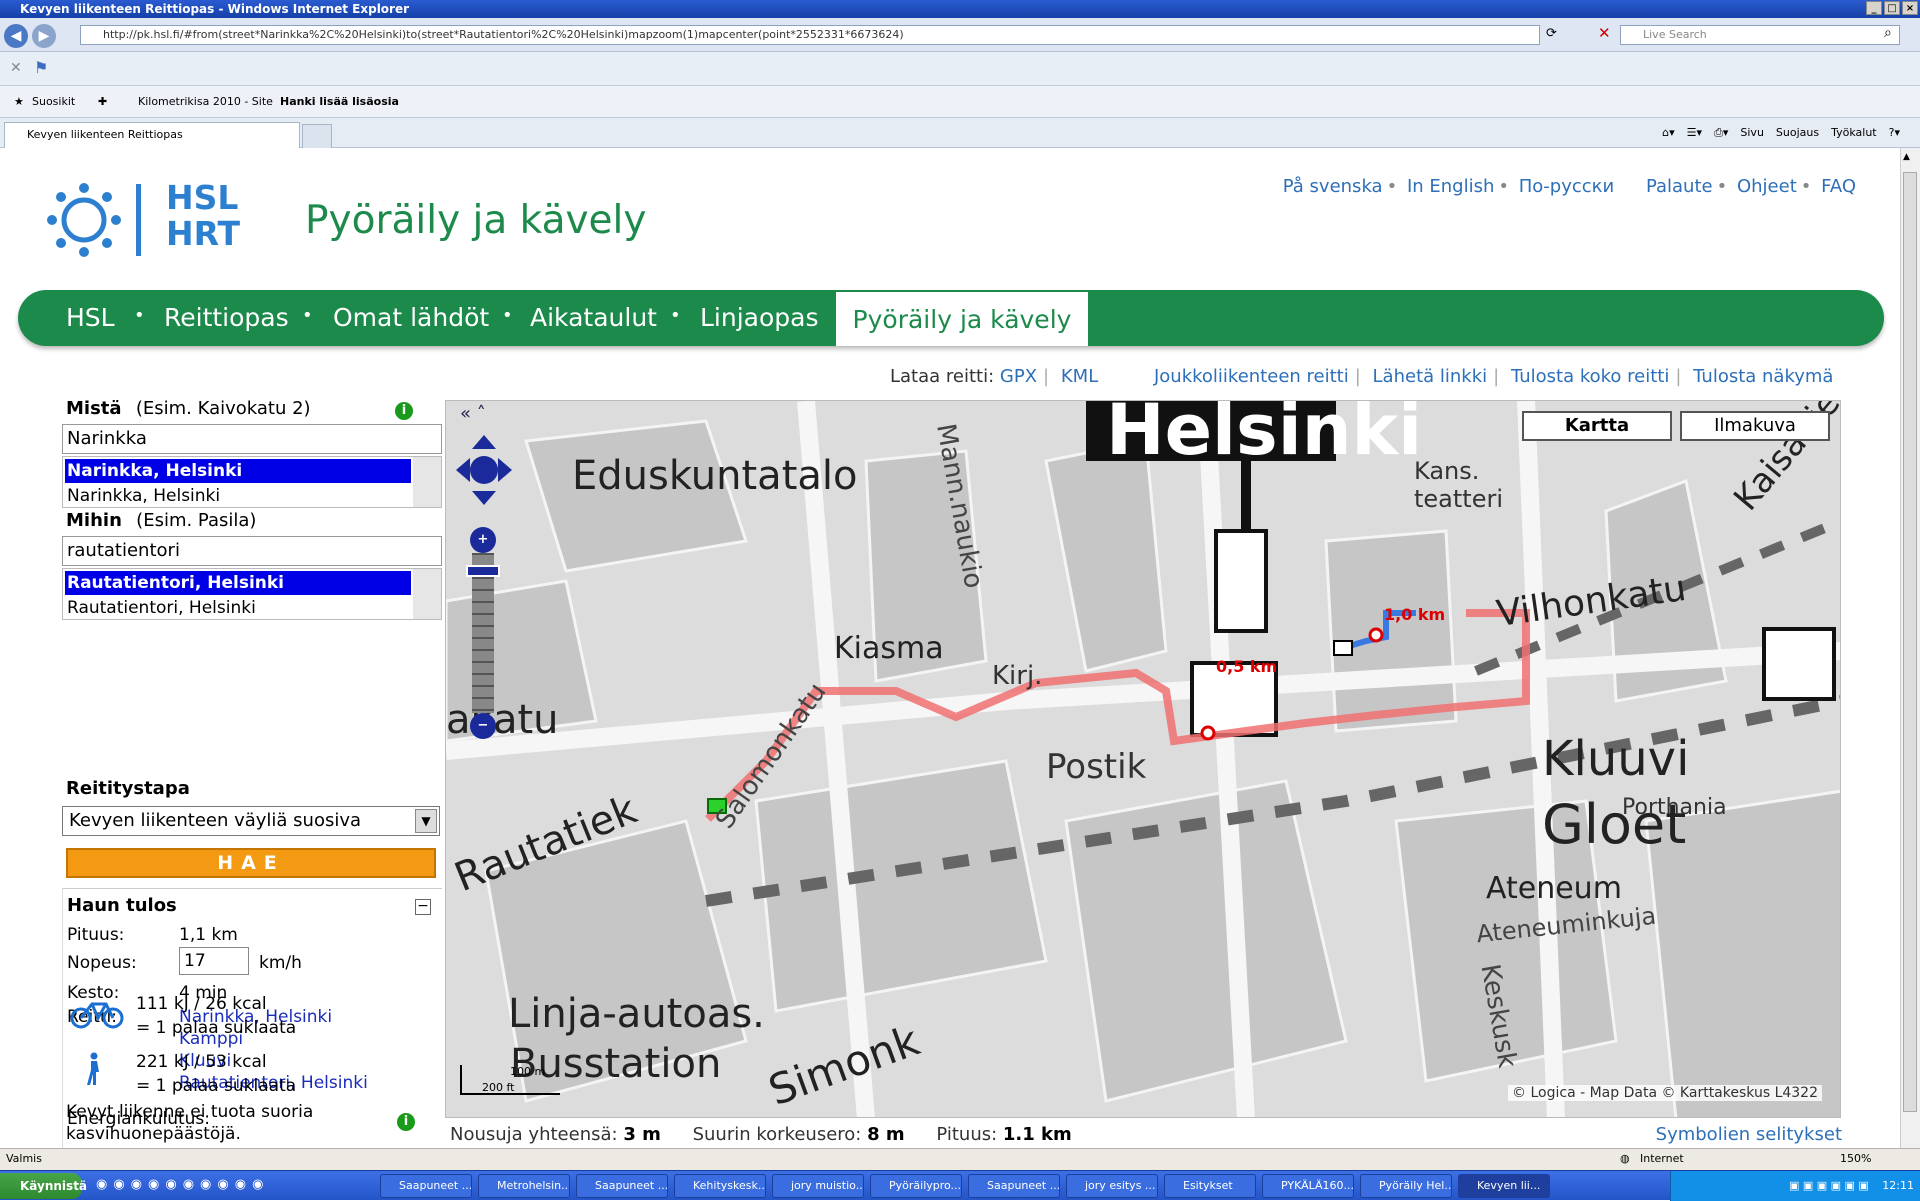 This screenshot has width=1920, height=1201. What do you see at coordinates (44, 36) in the screenshot?
I see `forward-button: ▶` at bounding box center [44, 36].